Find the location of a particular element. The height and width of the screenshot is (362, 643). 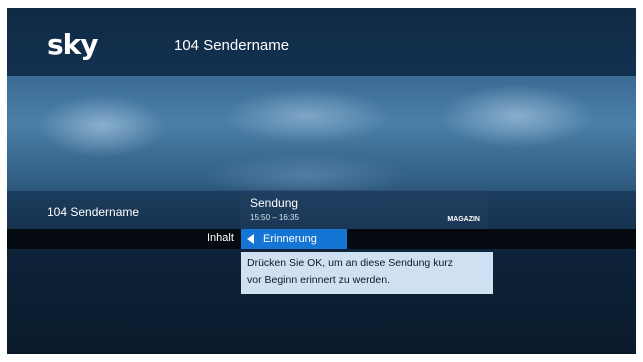

left-arrow-icon is located at coordinates (250, 239).